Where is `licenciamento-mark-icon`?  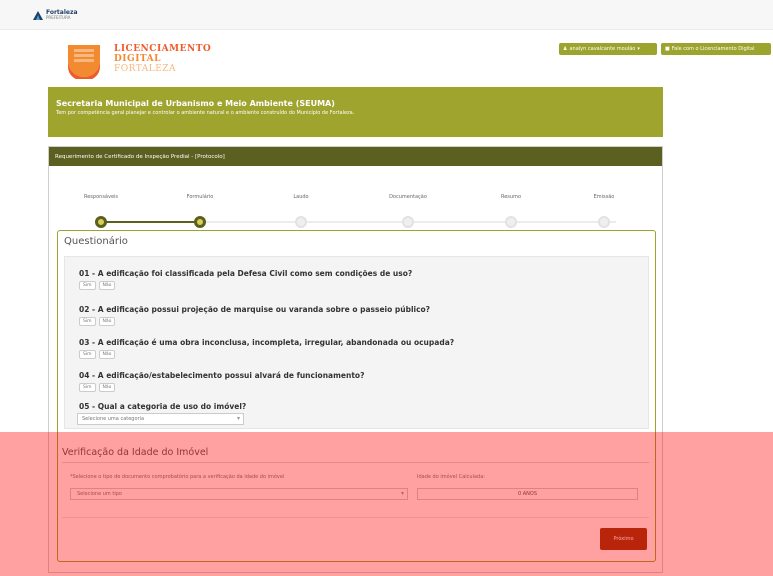
licenciamento-mark-icon is located at coordinates (84, 62).